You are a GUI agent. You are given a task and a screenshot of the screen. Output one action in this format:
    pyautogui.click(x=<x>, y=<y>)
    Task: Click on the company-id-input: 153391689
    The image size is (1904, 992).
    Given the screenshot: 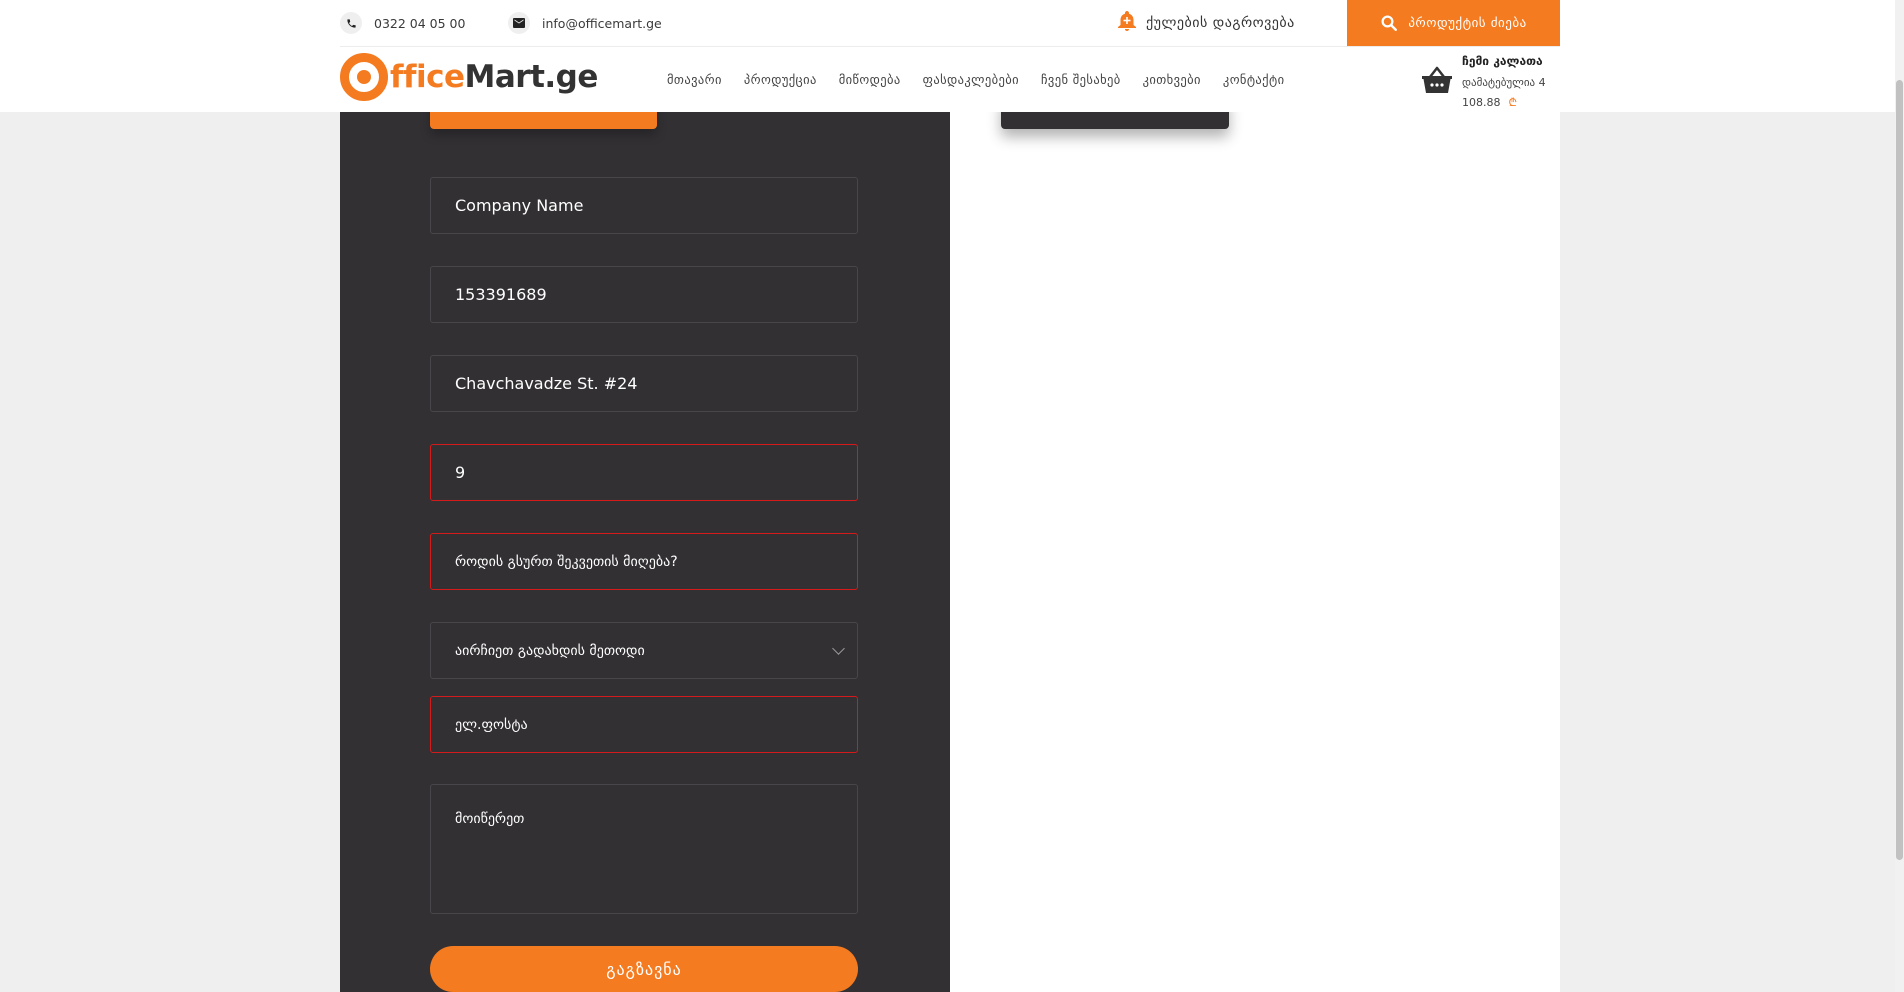 What is the action you would take?
    pyautogui.click(x=644, y=294)
    